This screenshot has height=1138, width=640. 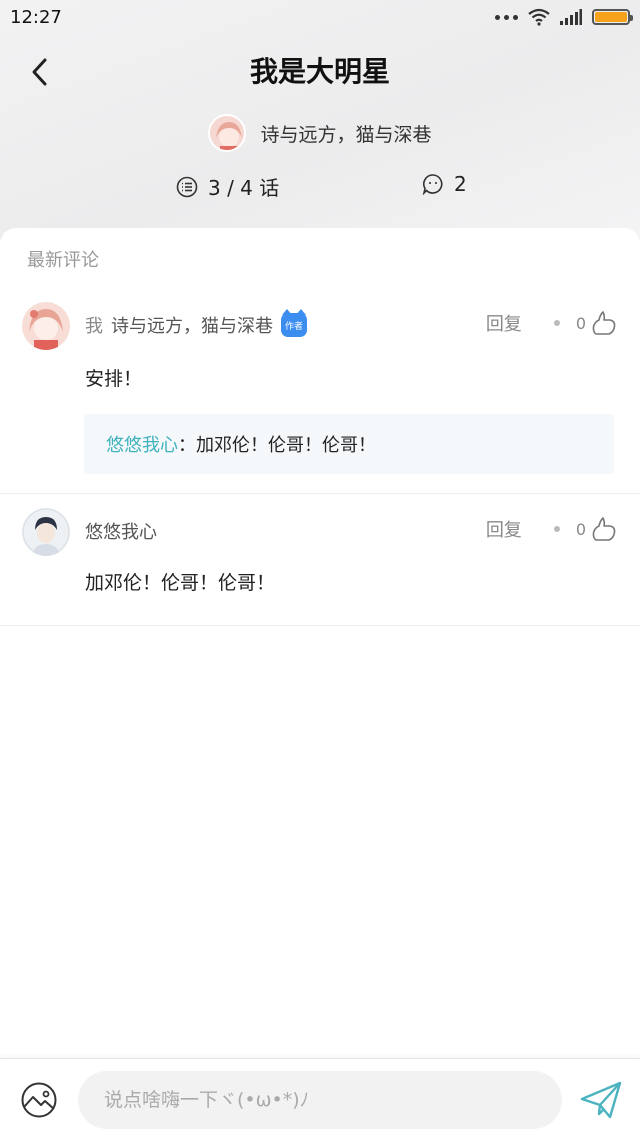 I want to click on comment-count: 2, so click(x=460, y=184).